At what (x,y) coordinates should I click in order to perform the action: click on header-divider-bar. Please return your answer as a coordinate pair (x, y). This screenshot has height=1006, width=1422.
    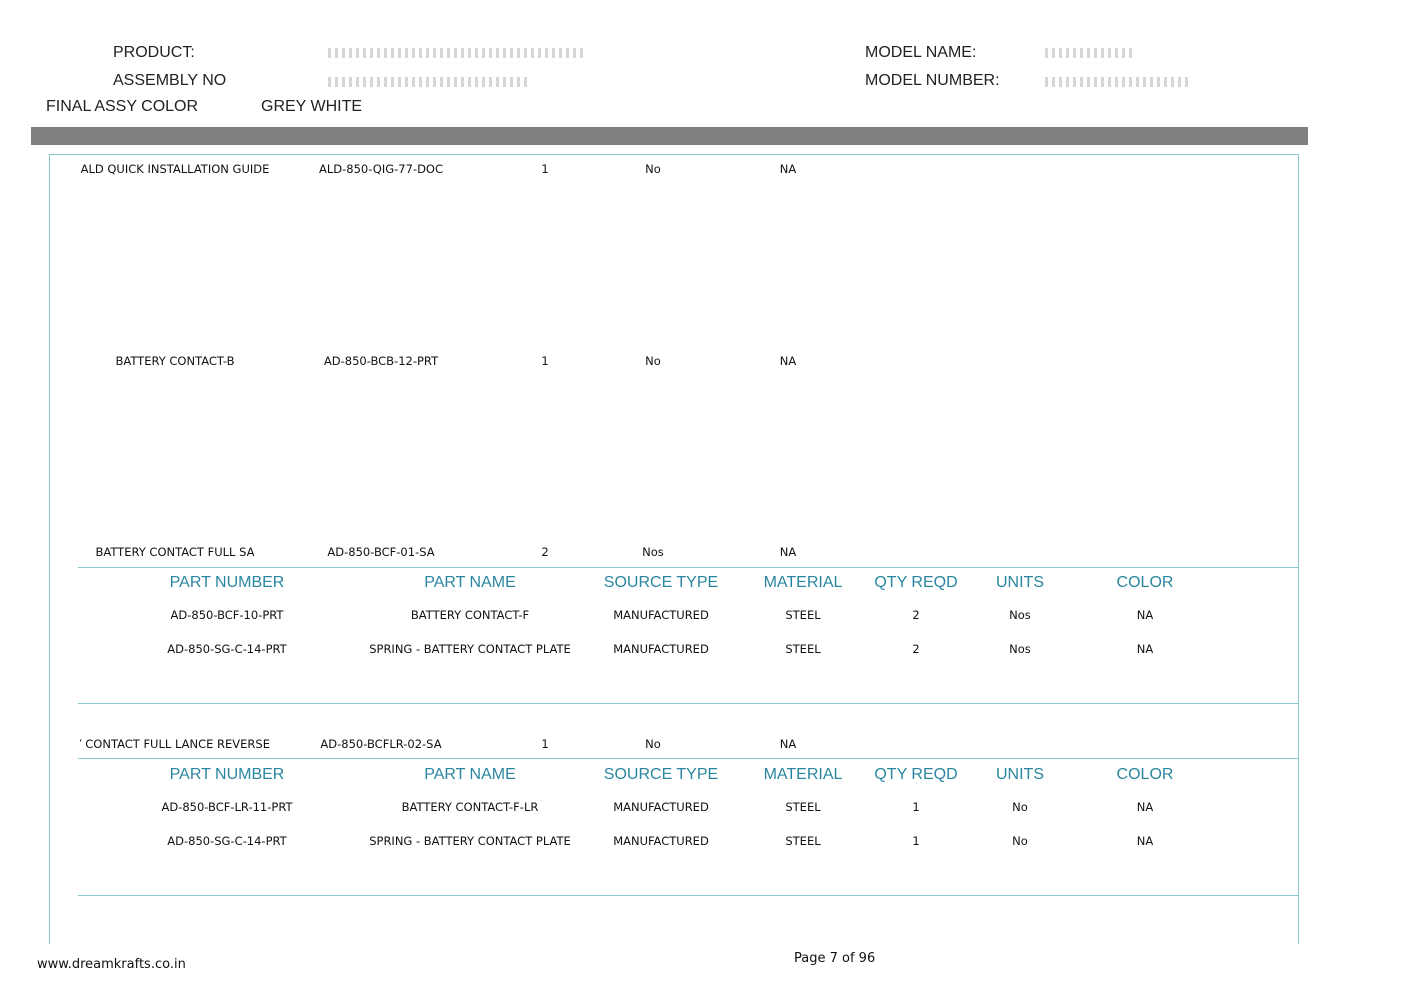
    Looking at the image, I should click on (669, 136).